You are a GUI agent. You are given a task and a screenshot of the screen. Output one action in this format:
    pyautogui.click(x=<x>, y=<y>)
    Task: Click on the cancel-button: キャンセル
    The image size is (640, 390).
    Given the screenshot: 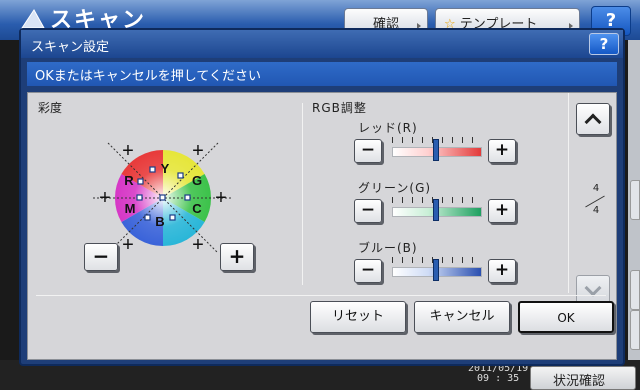 What is the action you would take?
    pyautogui.click(x=462, y=317)
    